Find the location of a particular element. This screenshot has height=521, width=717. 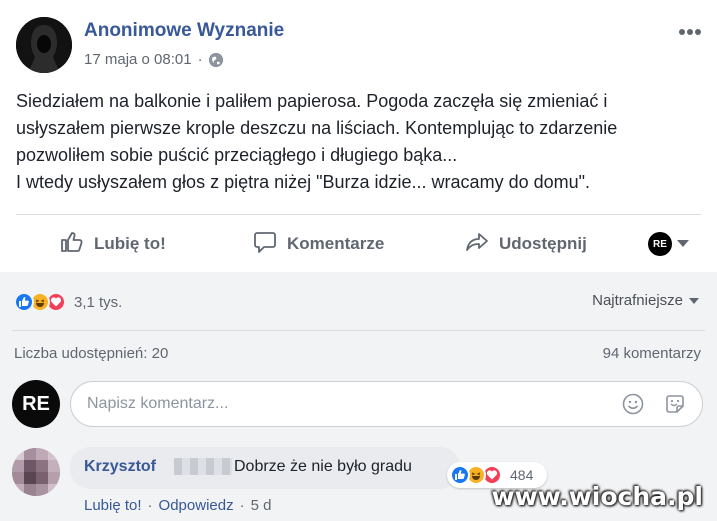

post-timestamp: 17 maja o 08:01 is located at coordinates (138, 59).